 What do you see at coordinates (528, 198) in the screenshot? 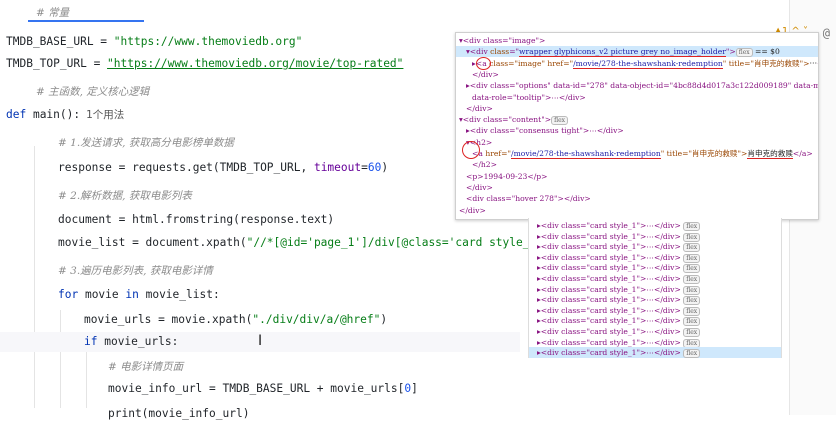
I see `dom-node-line: <div class="hover 278"></div>` at bounding box center [528, 198].